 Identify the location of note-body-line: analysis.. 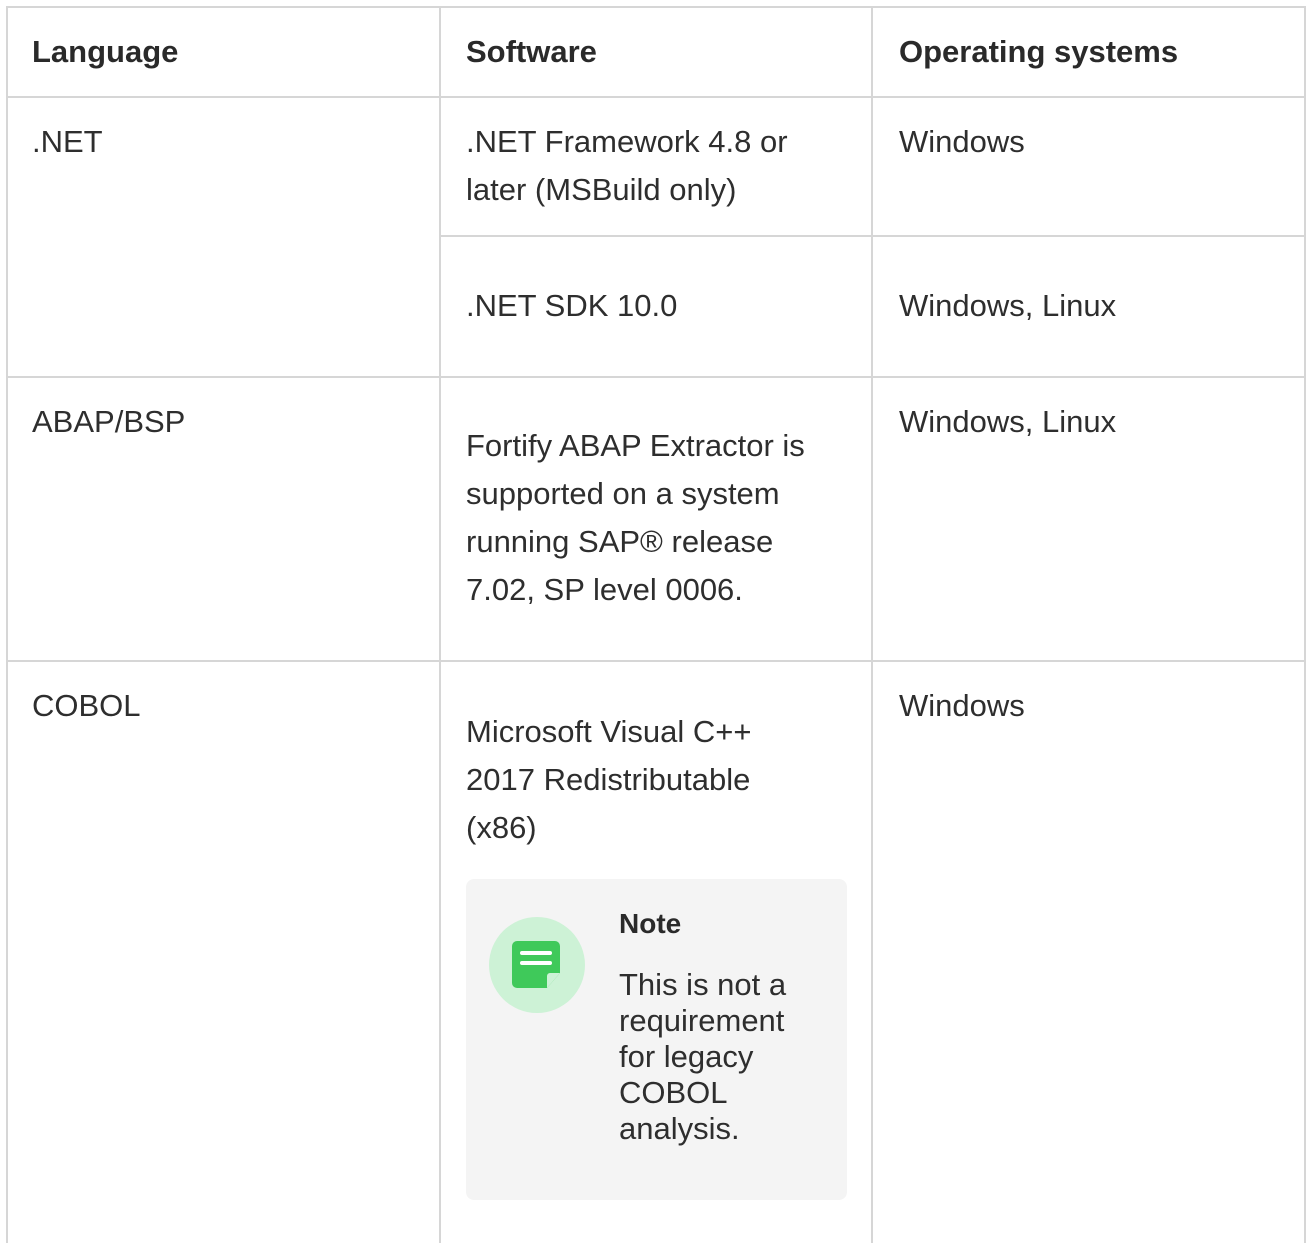
(679, 1128).